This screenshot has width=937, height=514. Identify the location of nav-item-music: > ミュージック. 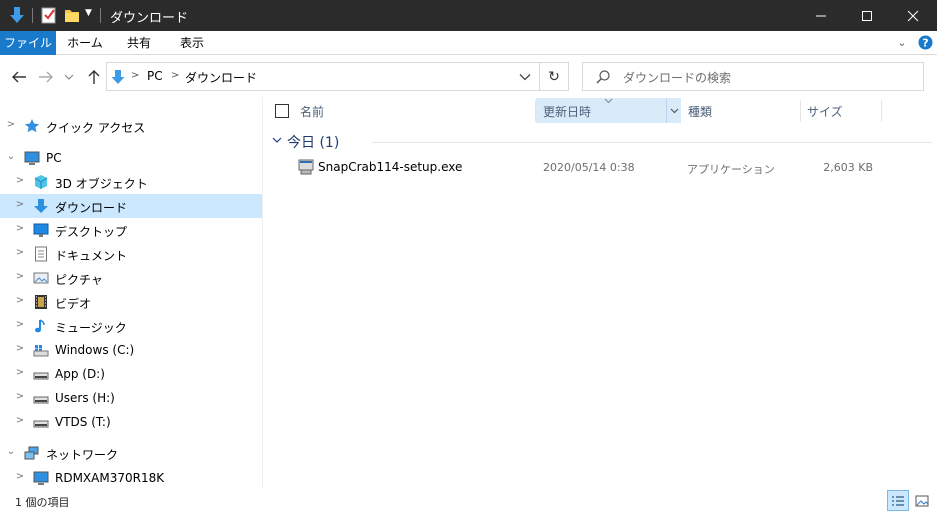
(131, 326).